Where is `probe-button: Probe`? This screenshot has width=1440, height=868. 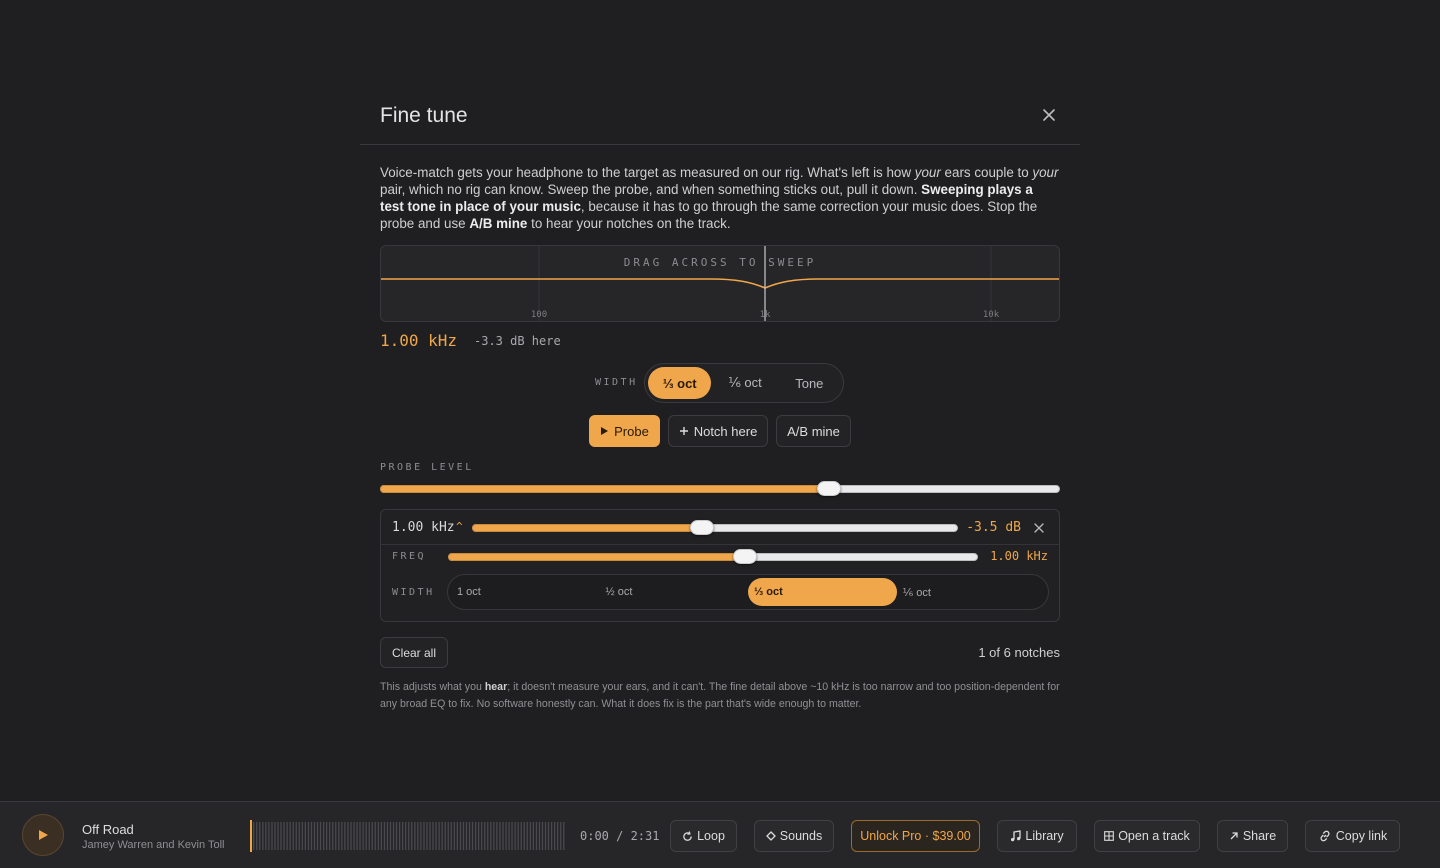
probe-button: Probe is located at coordinates (624, 431).